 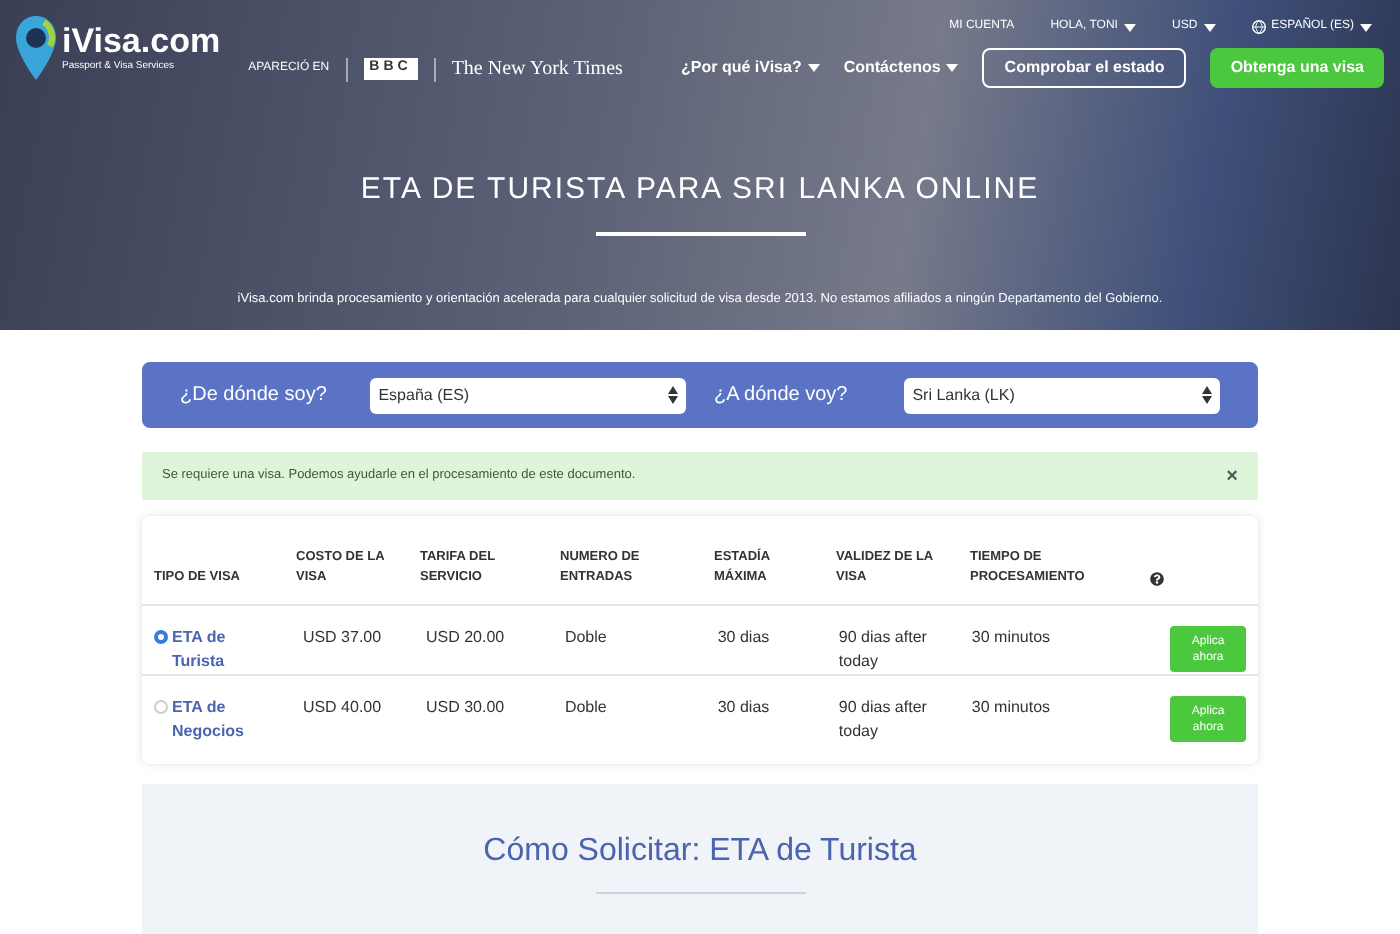 What do you see at coordinates (466, 638) in the screenshot?
I see `table-cell-text: USD 20.00` at bounding box center [466, 638].